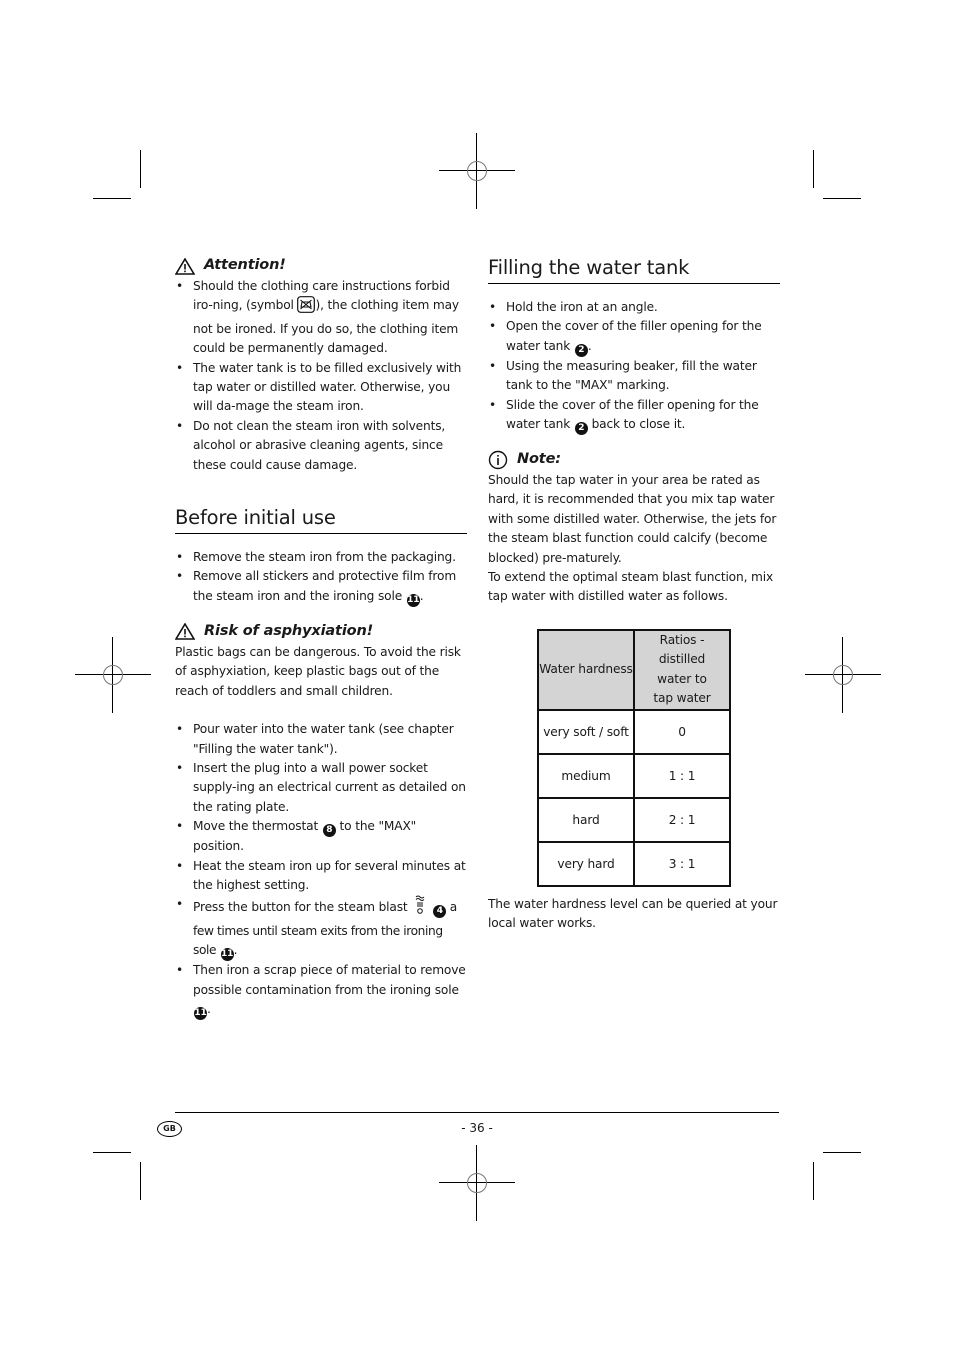 The height and width of the screenshot is (1351, 954). What do you see at coordinates (634, 269) in the screenshot?
I see `section-title: Filling the water tank` at bounding box center [634, 269].